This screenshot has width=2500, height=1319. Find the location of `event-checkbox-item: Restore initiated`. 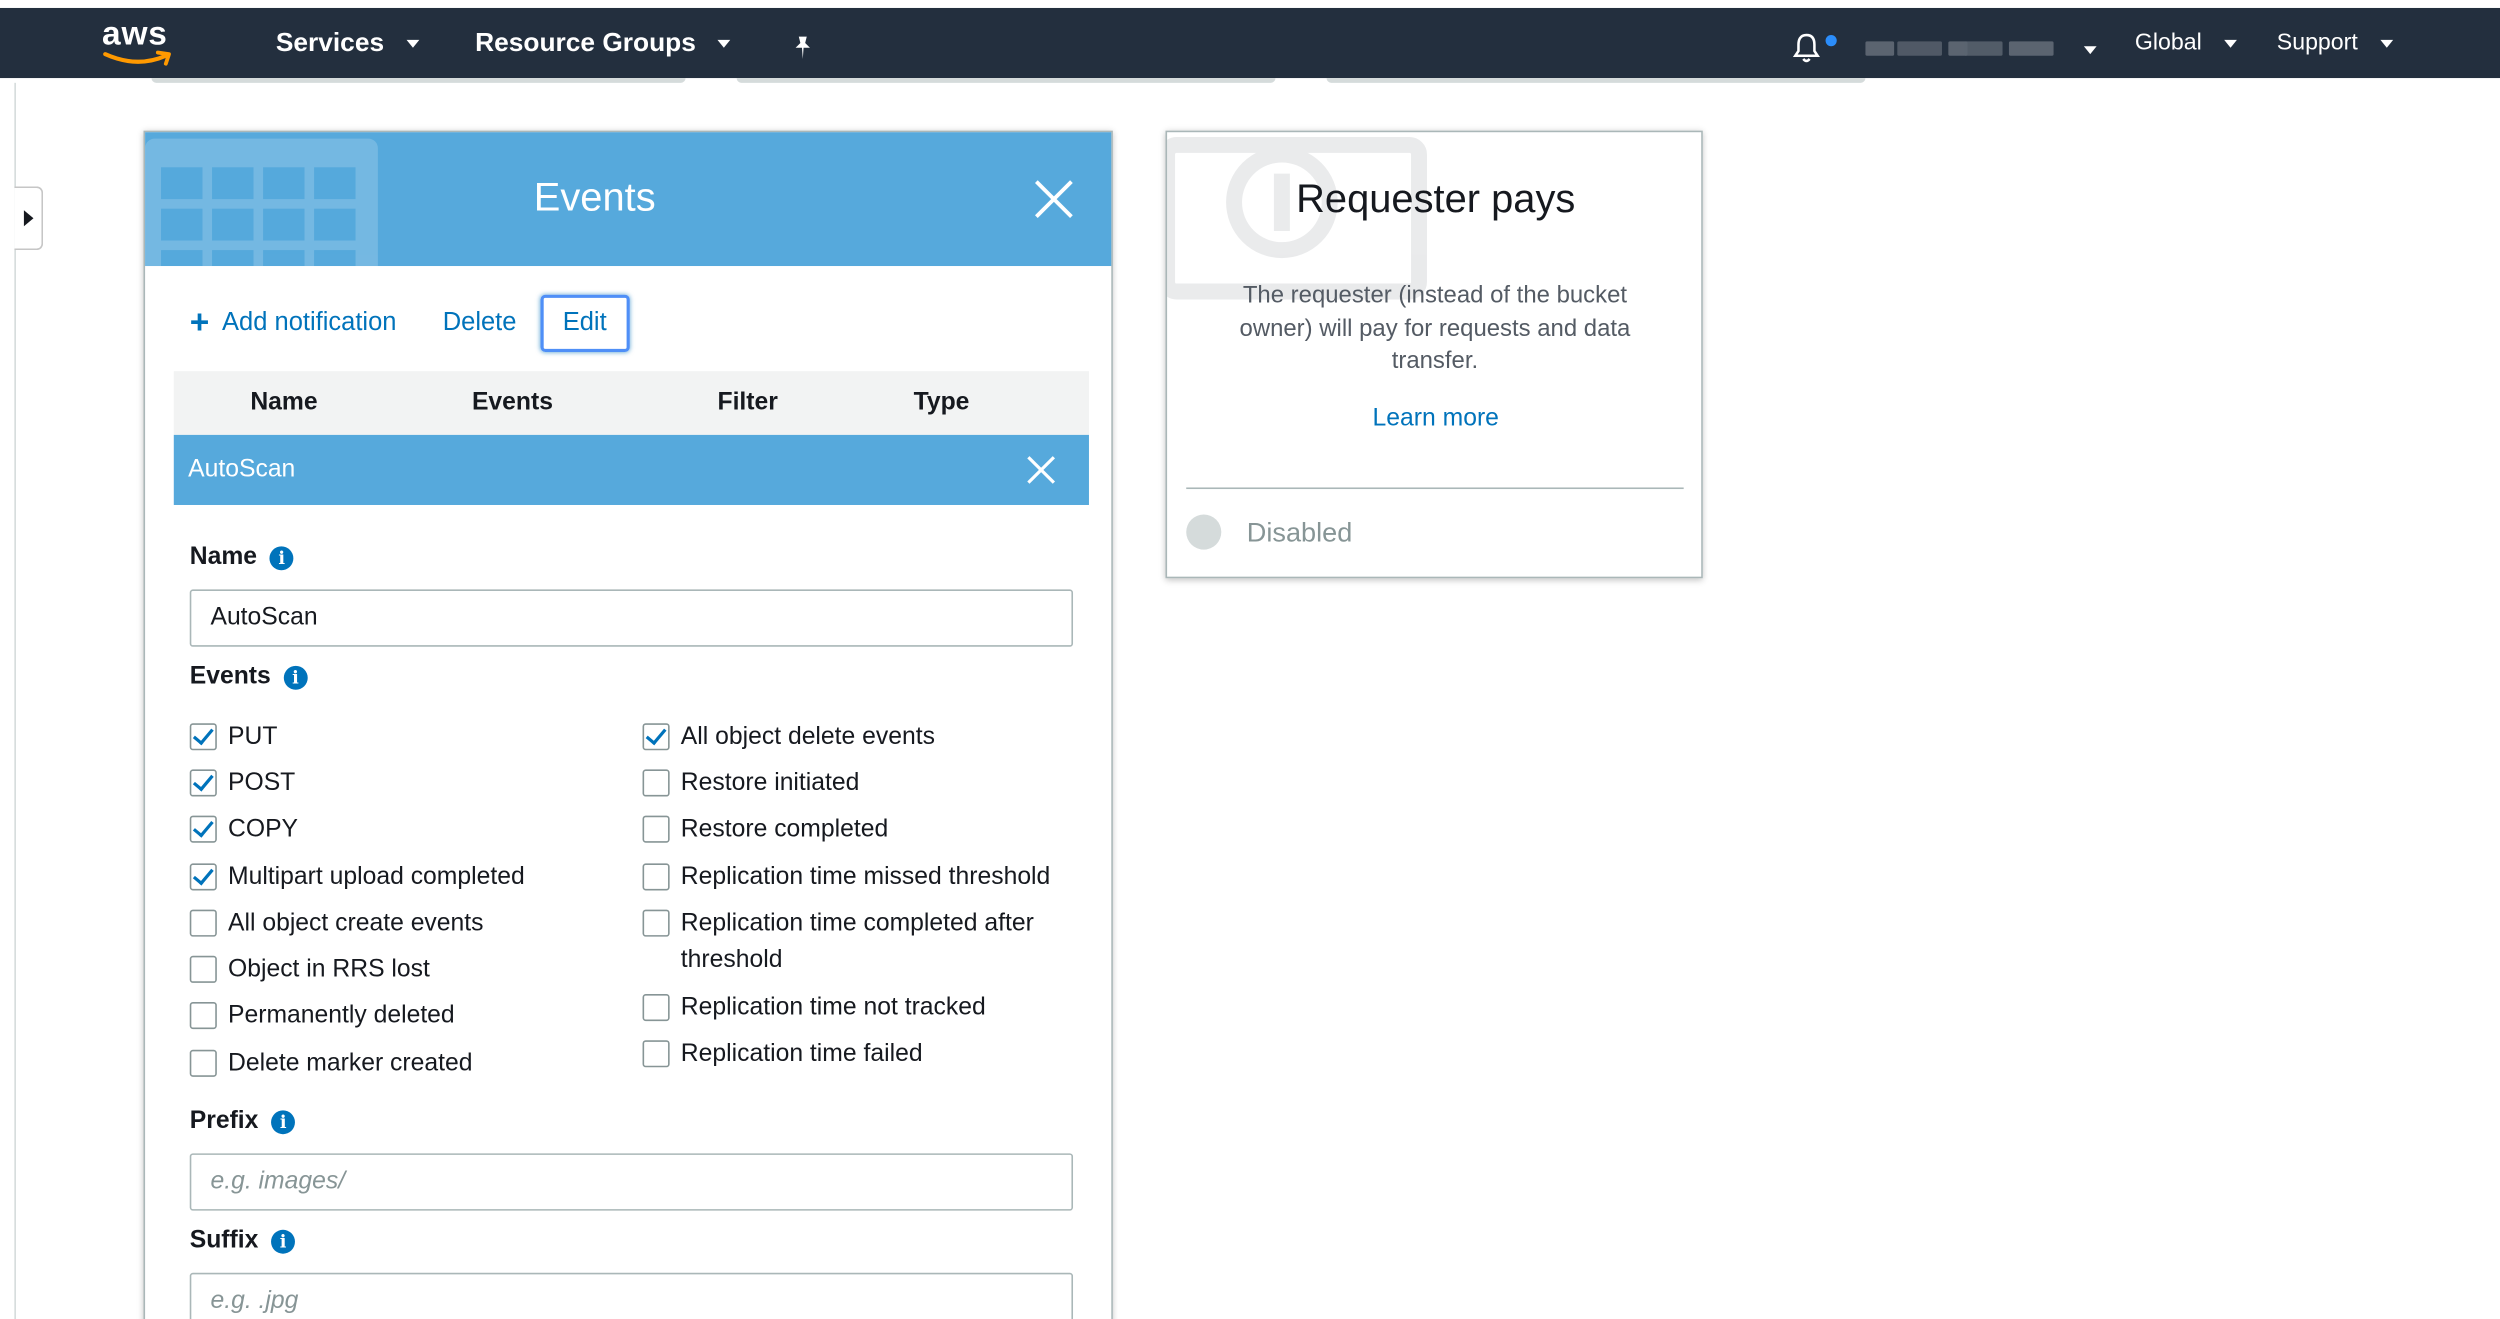

event-checkbox-item: Restore initiated is located at coordinates (750, 783).